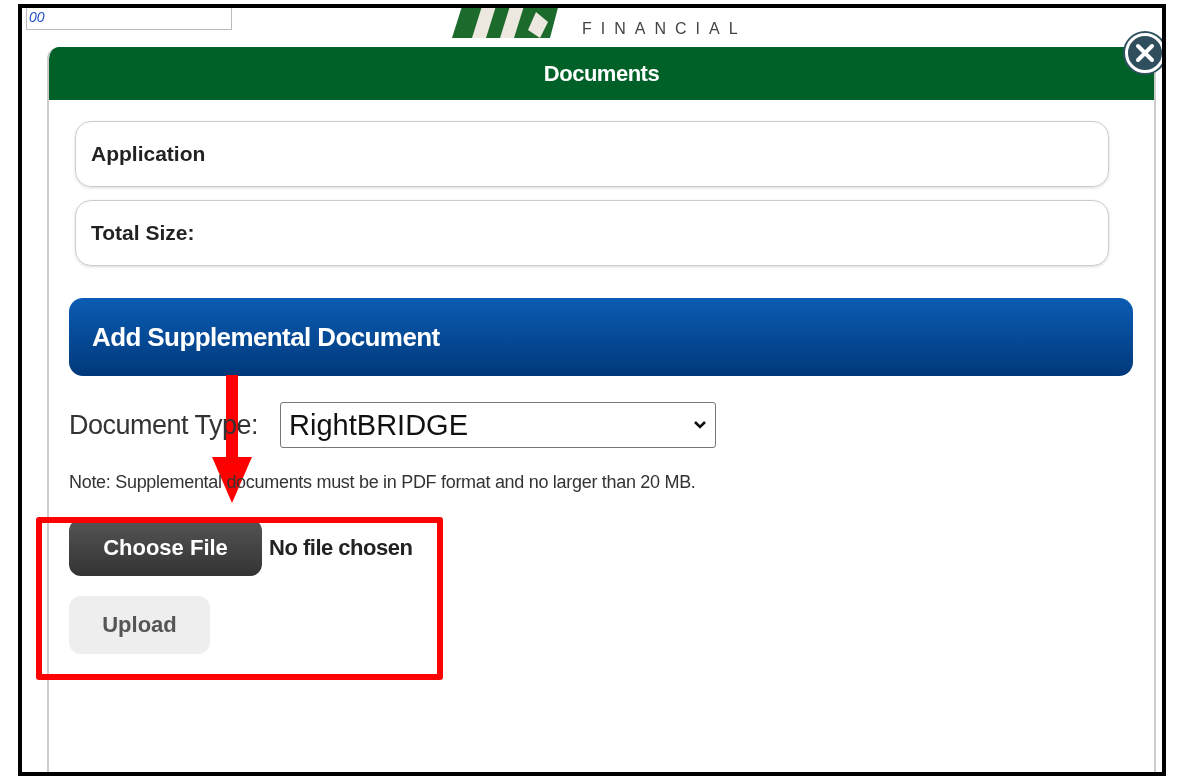 The height and width of the screenshot is (780, 1179). I want to click on chevron-icon, so click(700, 425).